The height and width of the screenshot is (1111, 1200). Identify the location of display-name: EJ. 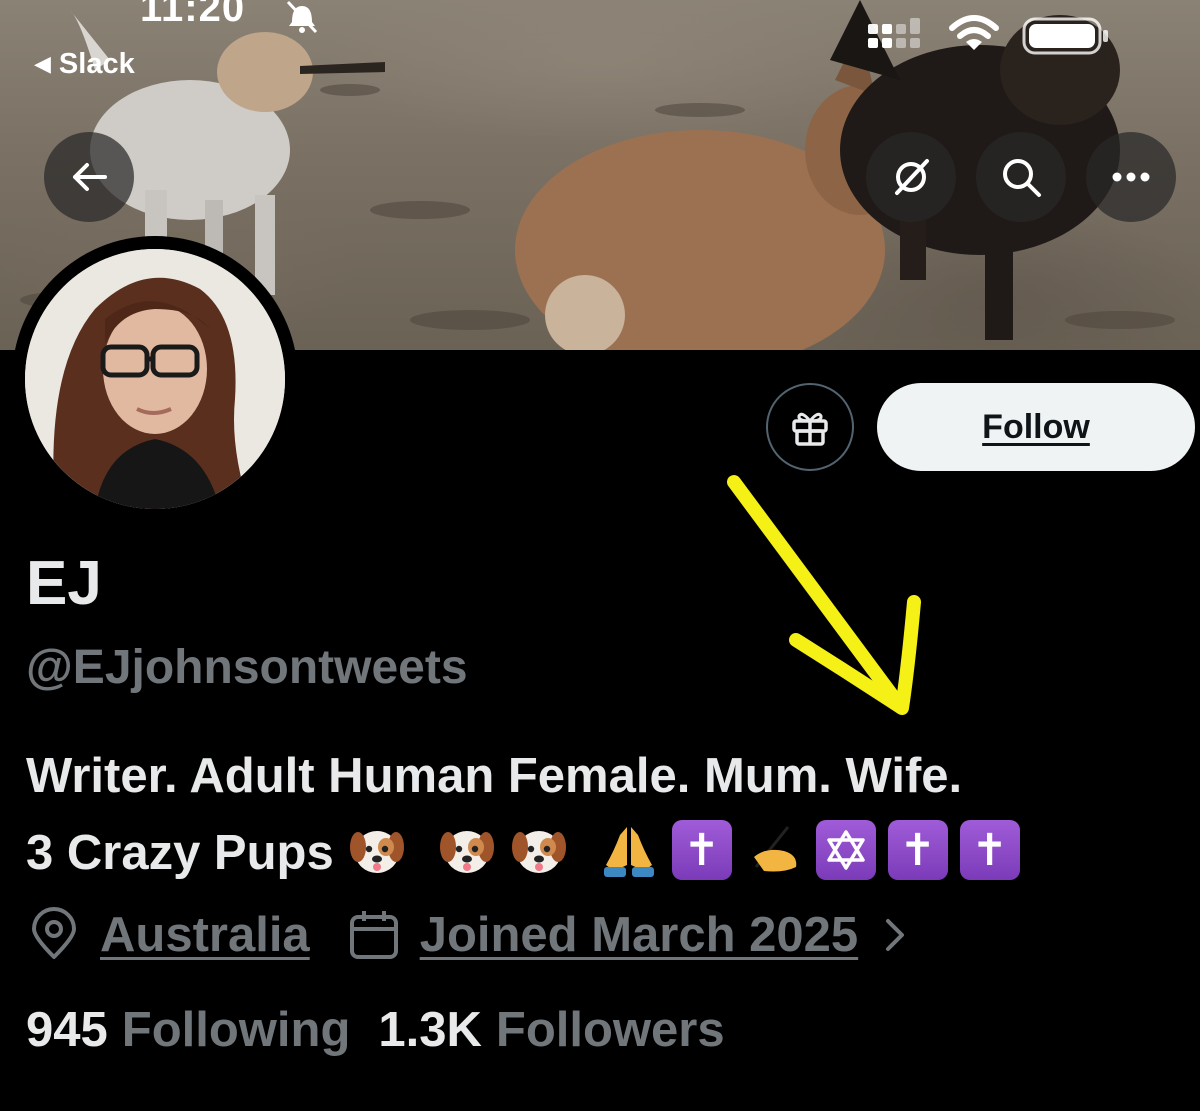
(64, 583).